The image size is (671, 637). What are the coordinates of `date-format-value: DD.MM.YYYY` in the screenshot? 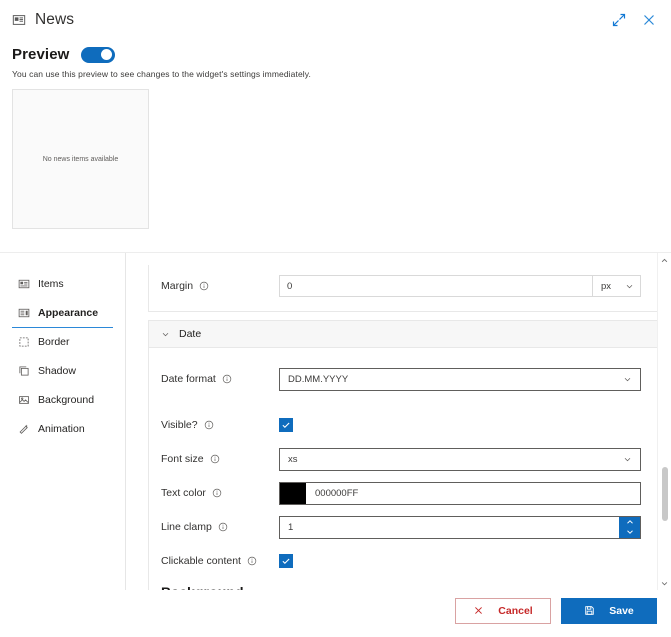 It's located at (318, 379).